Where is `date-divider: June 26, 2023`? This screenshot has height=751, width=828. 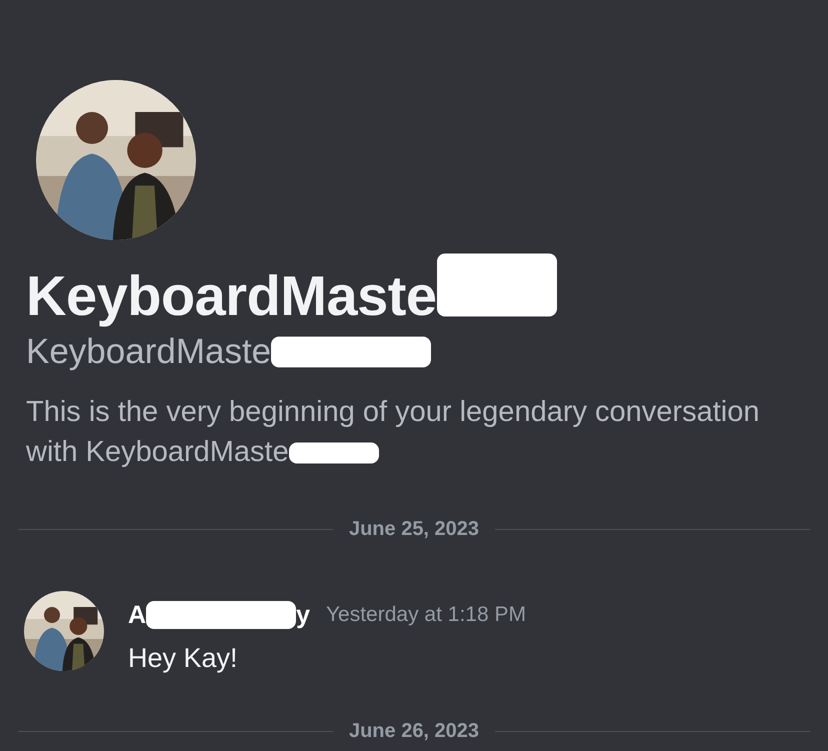 date-divider: June 26, 2023 is located at coordinates (414, 731).